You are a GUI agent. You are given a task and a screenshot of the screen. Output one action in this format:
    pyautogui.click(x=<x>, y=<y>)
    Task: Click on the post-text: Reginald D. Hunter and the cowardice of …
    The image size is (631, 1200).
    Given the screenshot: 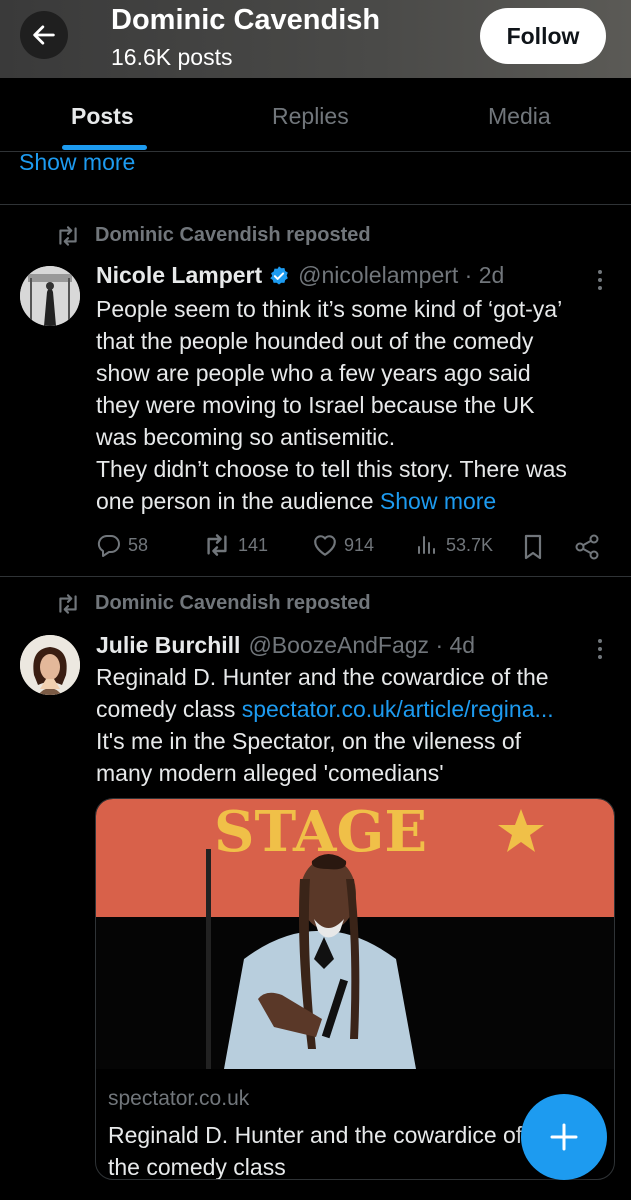 What is the action you would take?
    pyautogui.click(x=325, y=725)
    